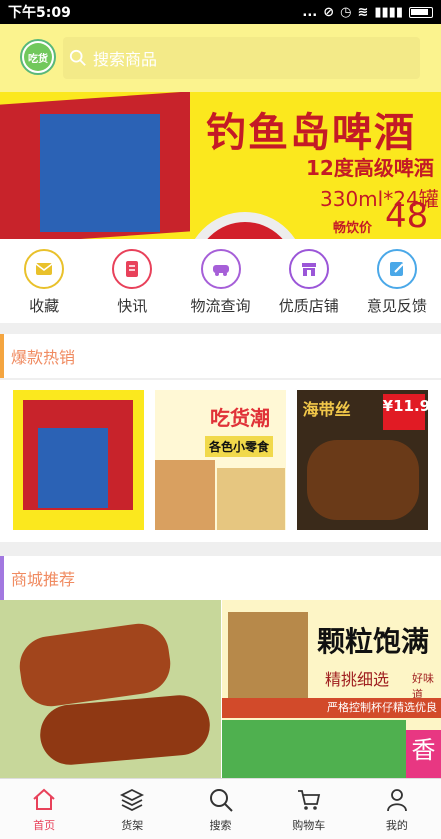  I want to click on recommend-headline: 颗粒饱满, so click(373, 641).